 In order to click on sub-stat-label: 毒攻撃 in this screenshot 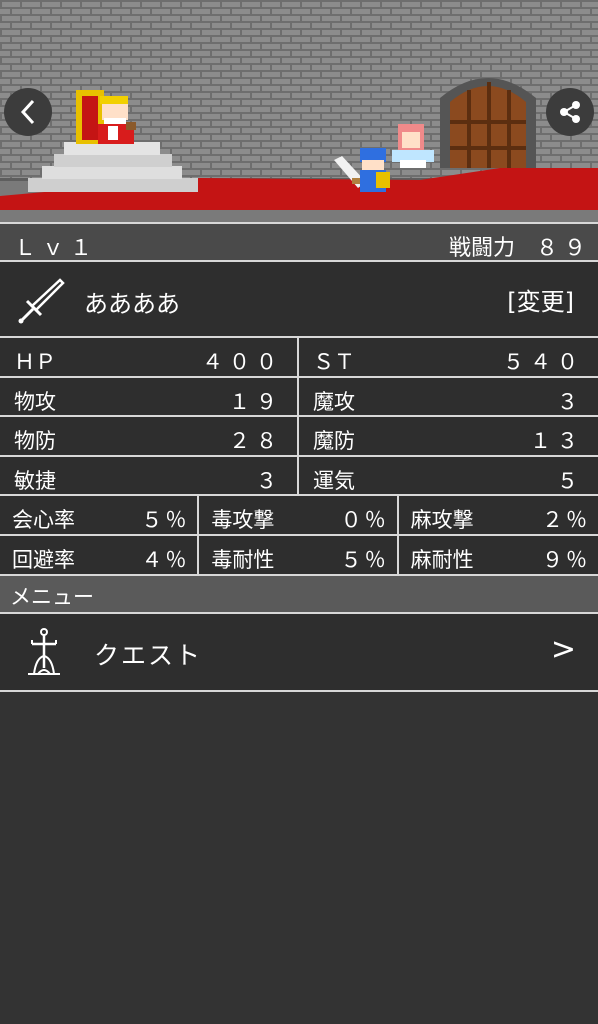, I will do `click(243, 520)`.